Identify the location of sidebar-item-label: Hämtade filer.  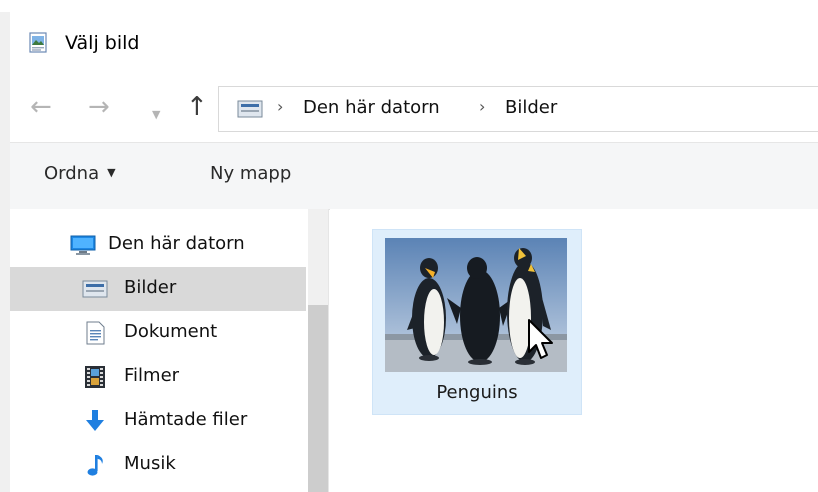
(186, 419).